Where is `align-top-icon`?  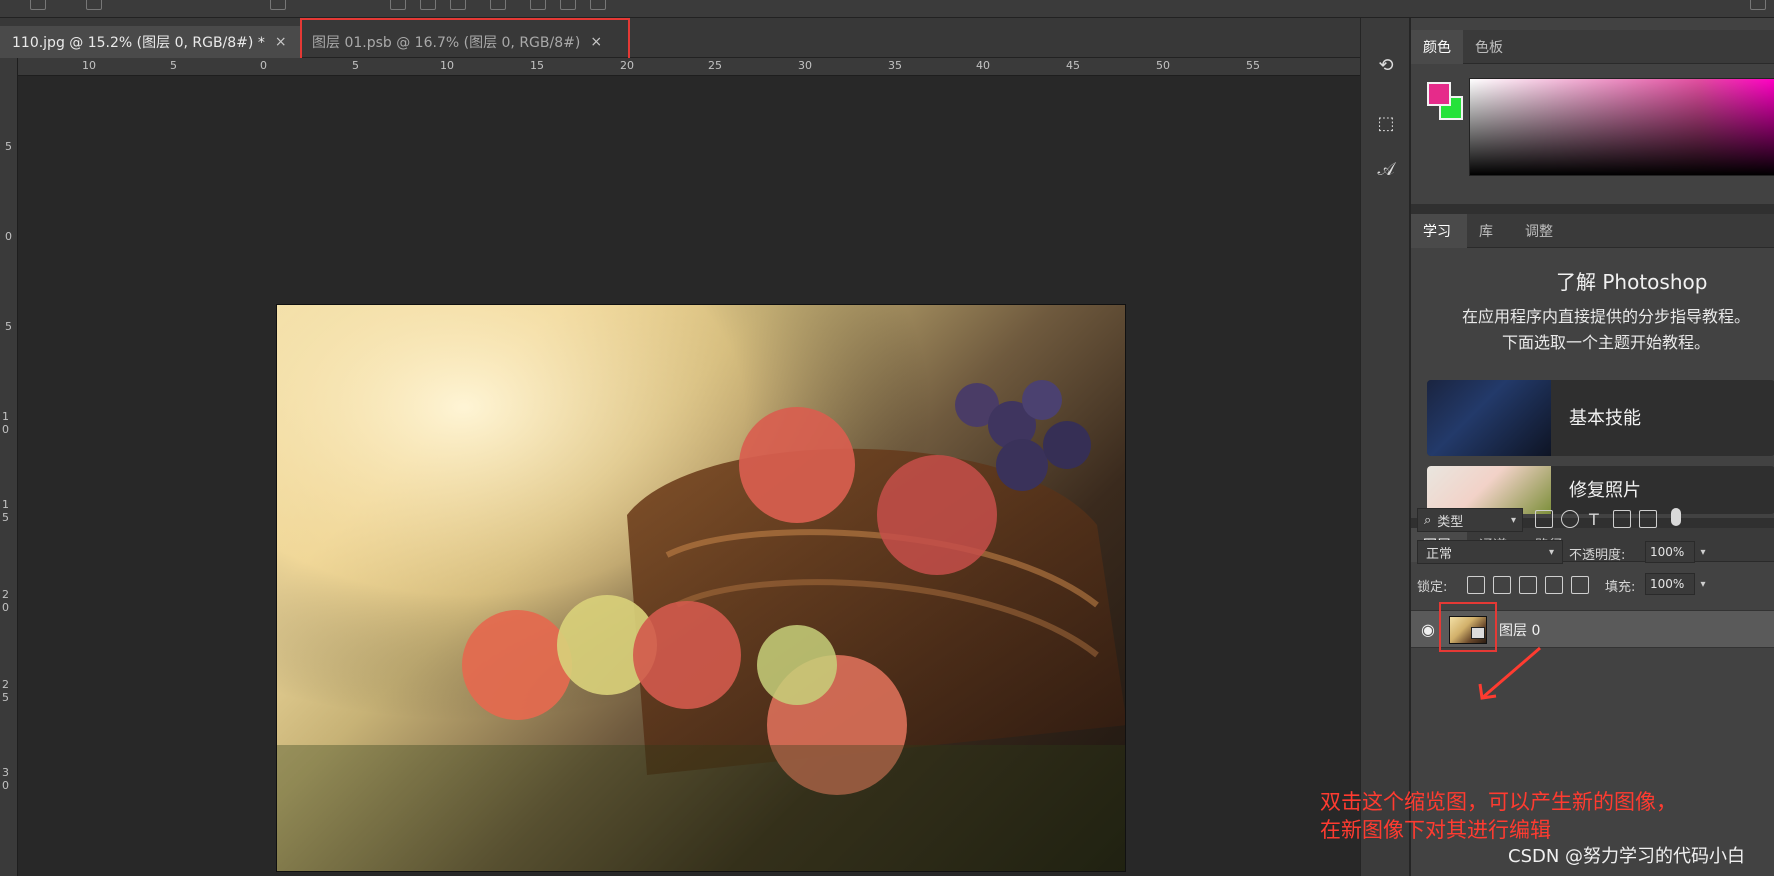
align-top-icon is located at coordinates (538, 5).